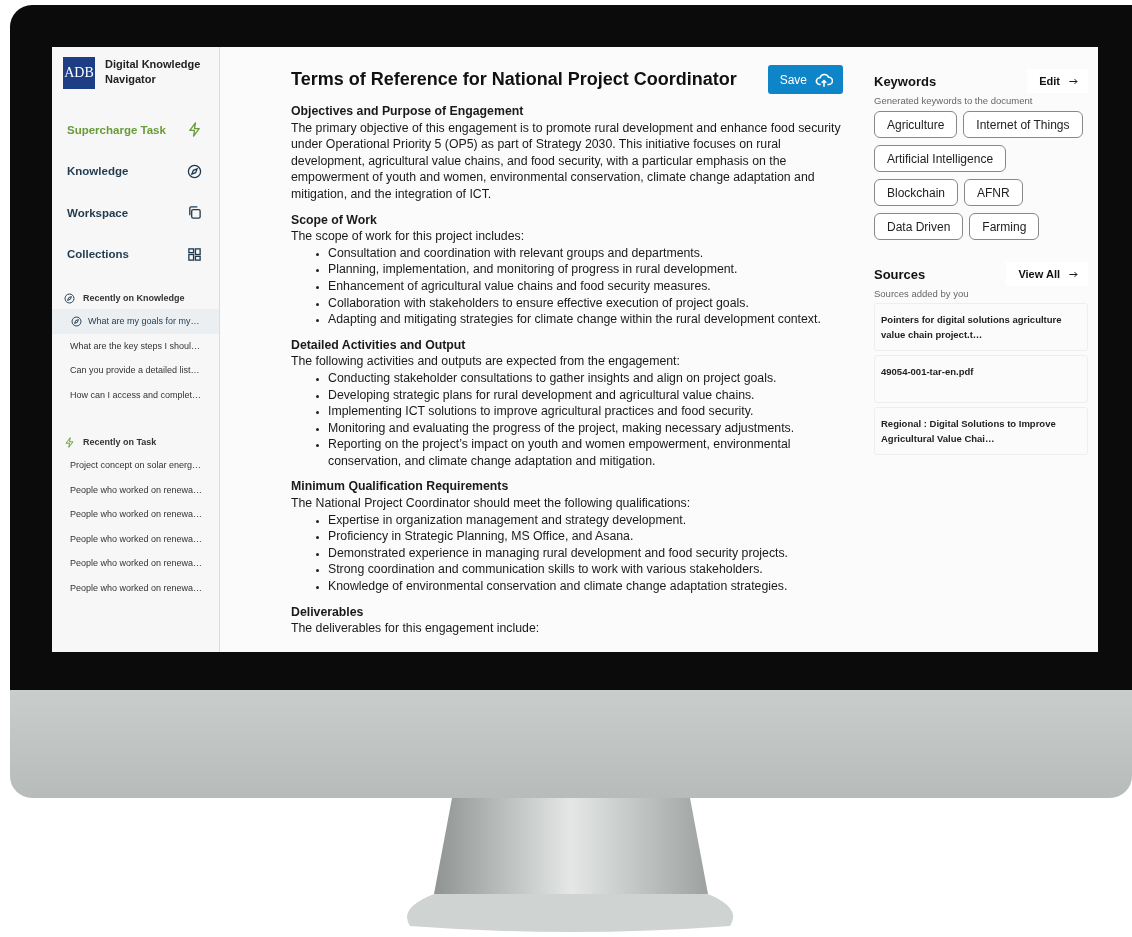  I want to click on keyword-tag: Agriculture, so click(916, 124).